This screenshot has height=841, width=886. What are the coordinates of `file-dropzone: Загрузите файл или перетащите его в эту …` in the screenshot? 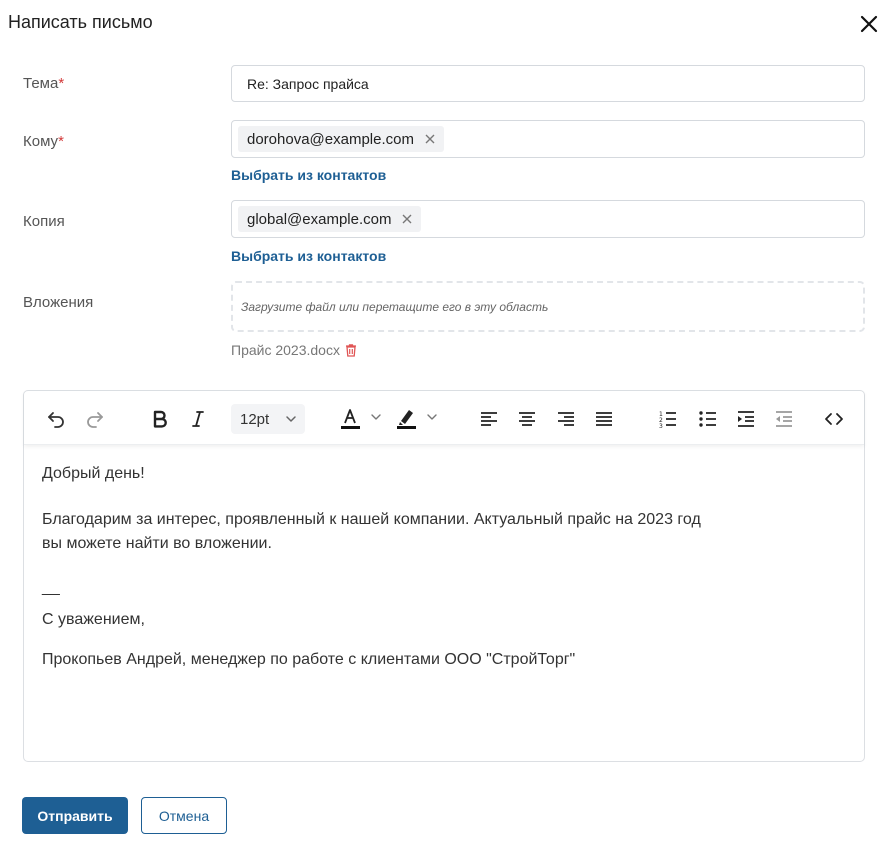 It's located at (548, 306).